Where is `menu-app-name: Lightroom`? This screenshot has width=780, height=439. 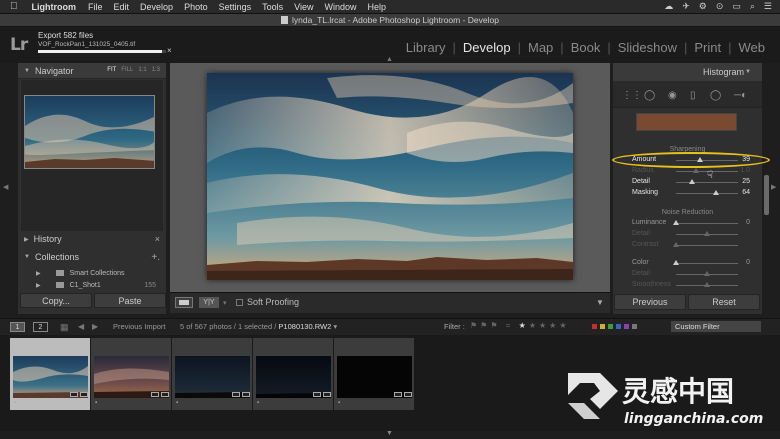 menu-app-name: Lightroom is located at coordinates (54, 7).